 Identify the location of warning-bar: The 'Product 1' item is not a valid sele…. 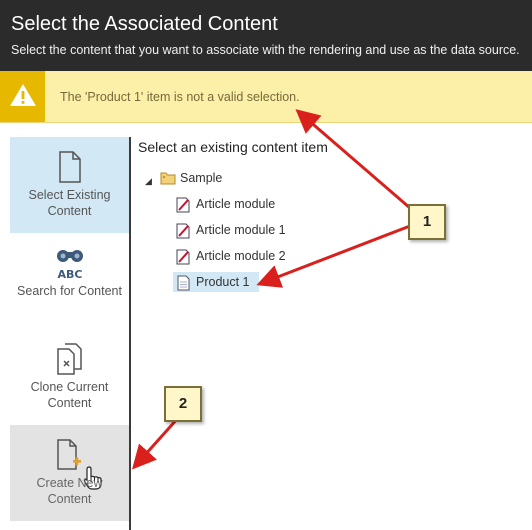
(266, 97).